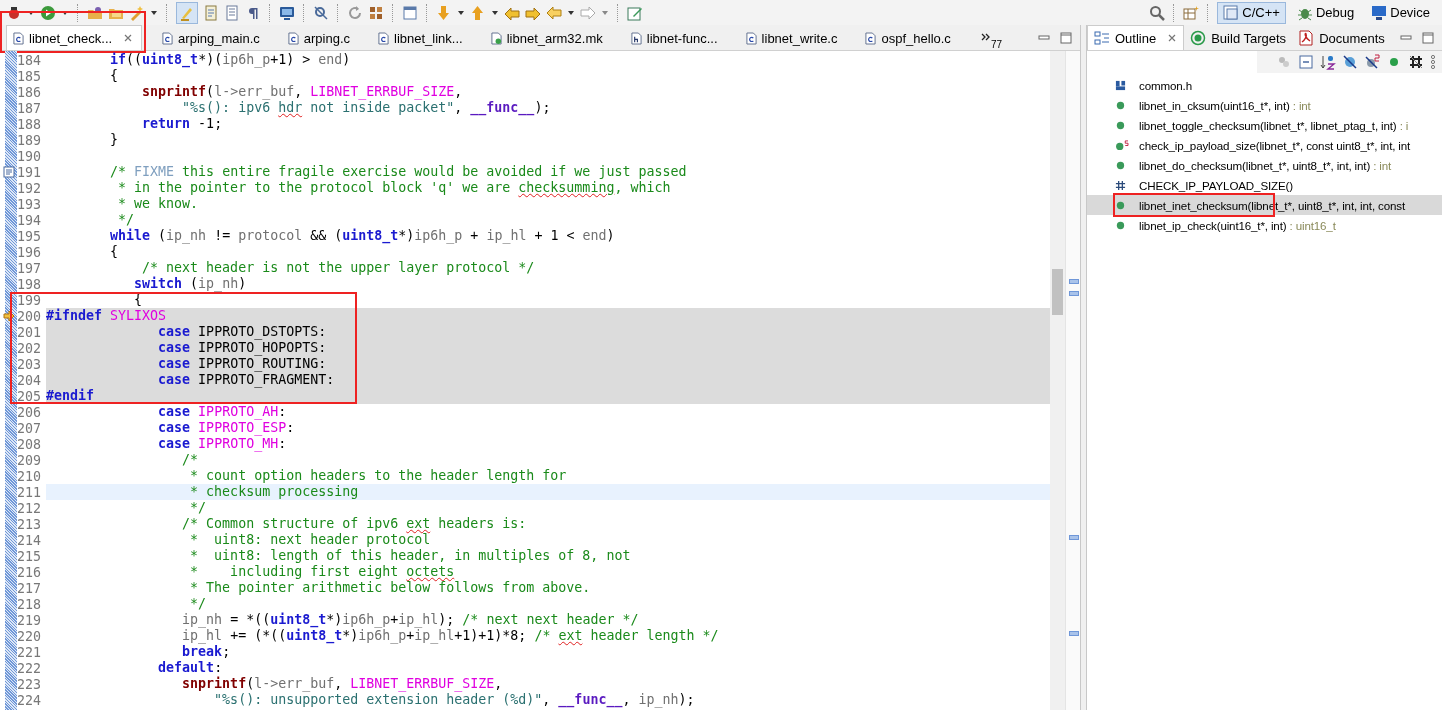 Image resolution: width=1442 pixels, height=710 pixels. Describe the element at coordinates (232, 12) in the screenshot. I see `document-icon` at that location.